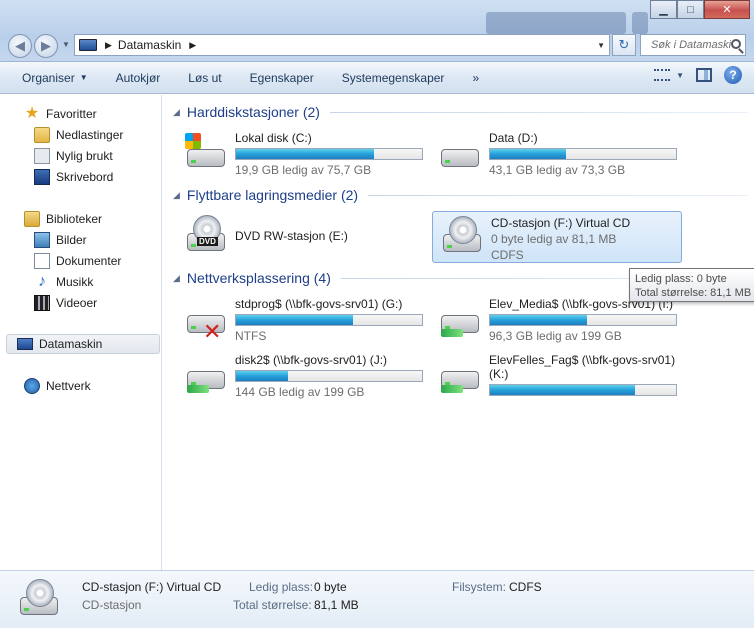  Describe the element at coordinates (460, 195) in the screenshot. I see `group-header-removable: ◢ Flyttbare lagringsmedier (2)` at that location.